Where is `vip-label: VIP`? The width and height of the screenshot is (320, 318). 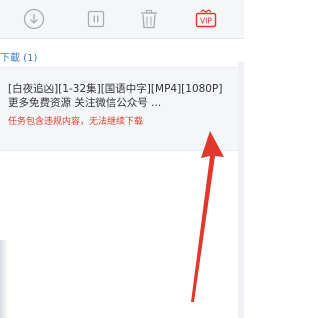
vip-label: VIP is located at coordinates (206, 20).